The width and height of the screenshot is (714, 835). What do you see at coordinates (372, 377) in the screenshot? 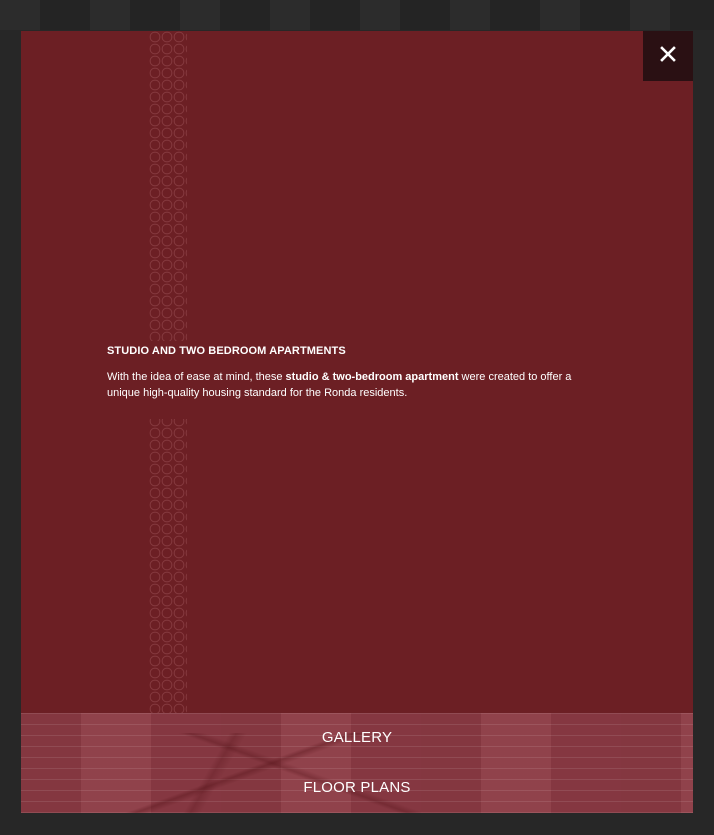
I see `description-highlight: studio & two-bedroom apartment` at bounding box center [372, 377].